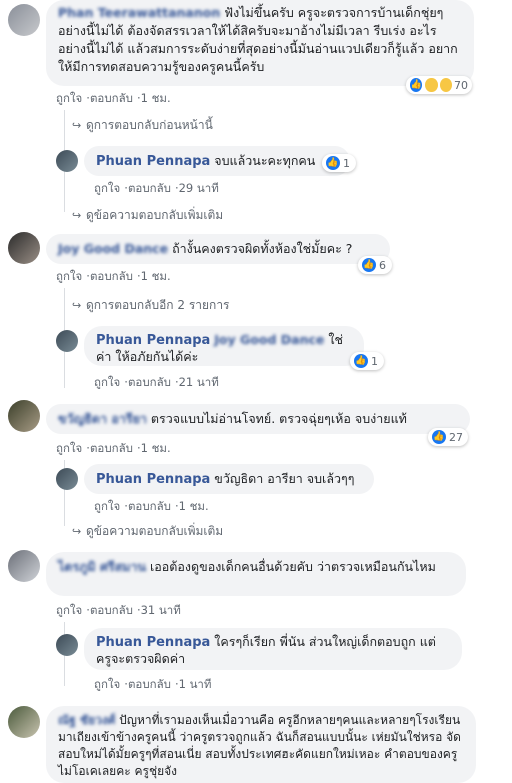 The image size is (512, 783). I want to click on reaction-count: 👍 6, so click(375, 265).